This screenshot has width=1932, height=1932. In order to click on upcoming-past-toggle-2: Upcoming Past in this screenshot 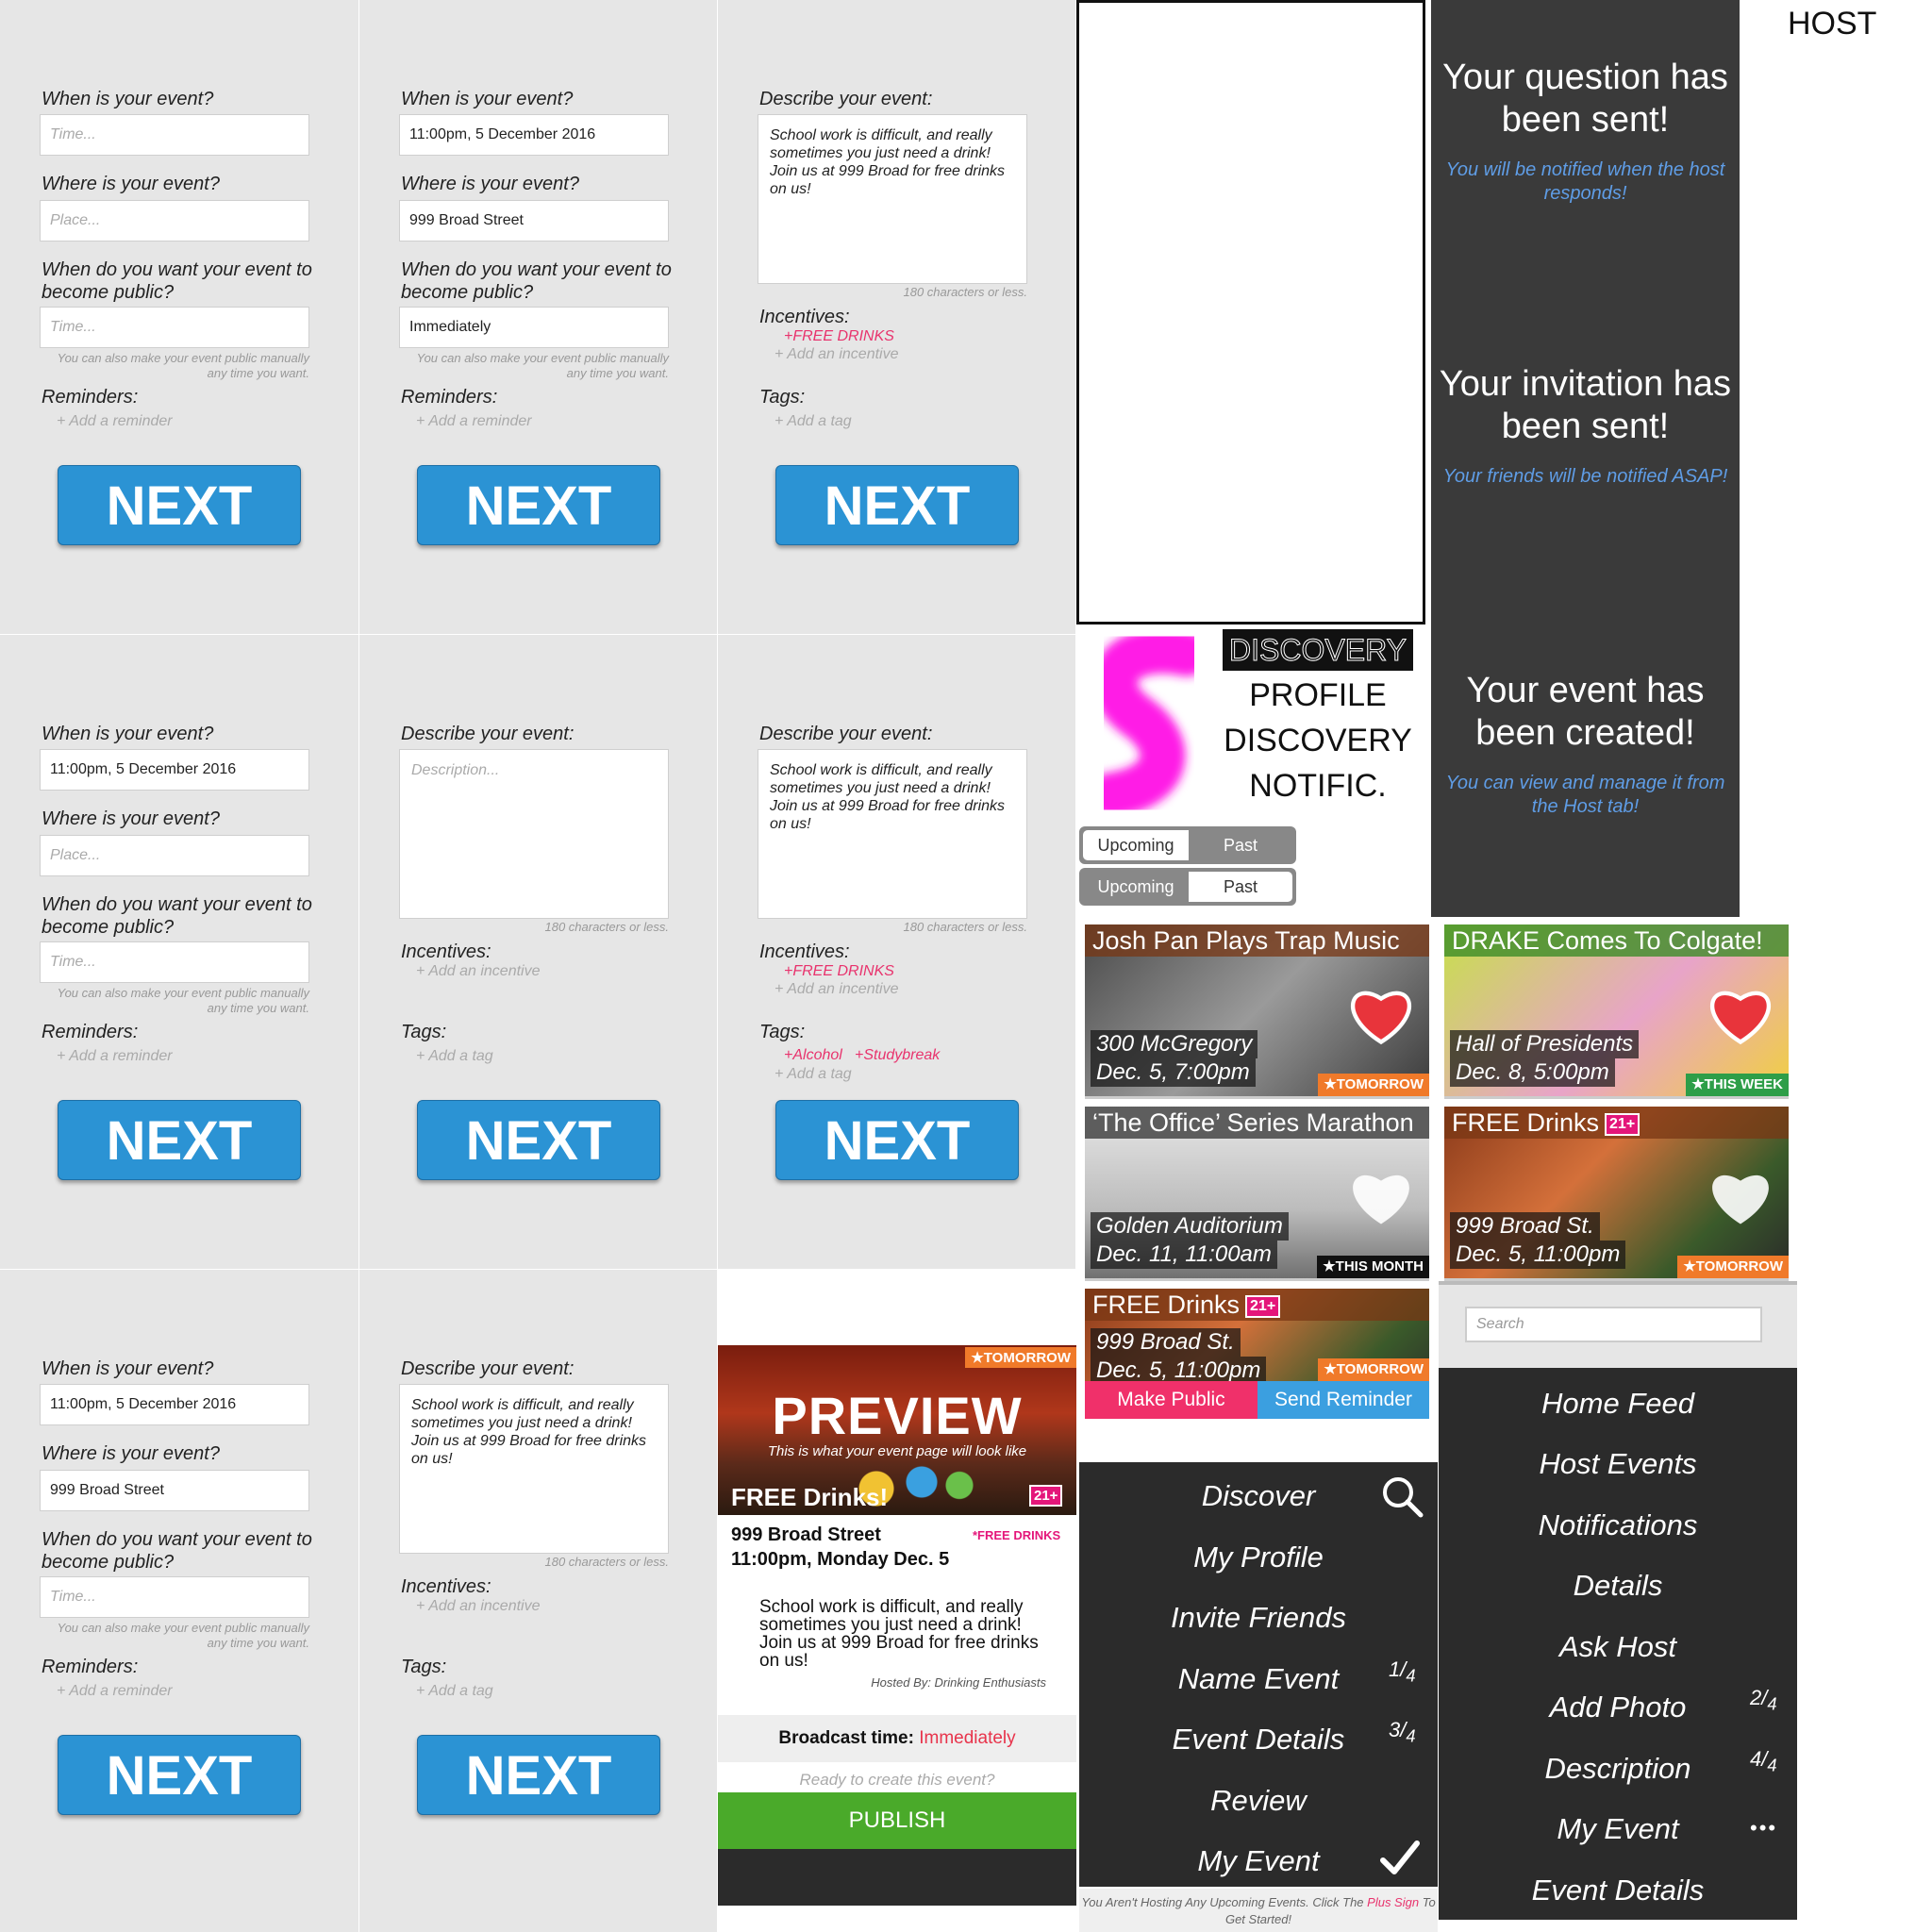, I will do `click(1187, 887)`.